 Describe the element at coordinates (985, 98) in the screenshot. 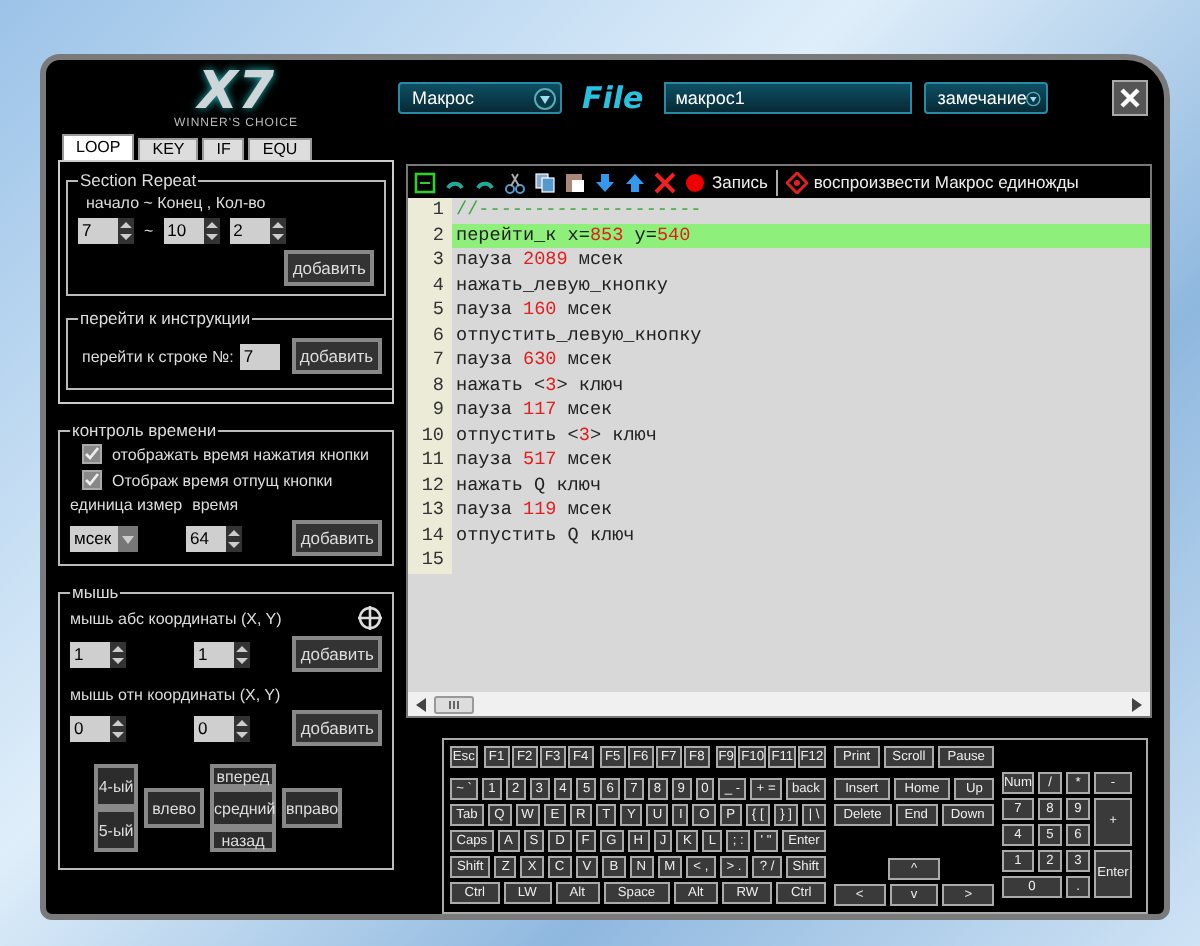

I see `note-dropdown: замечание` at that location.